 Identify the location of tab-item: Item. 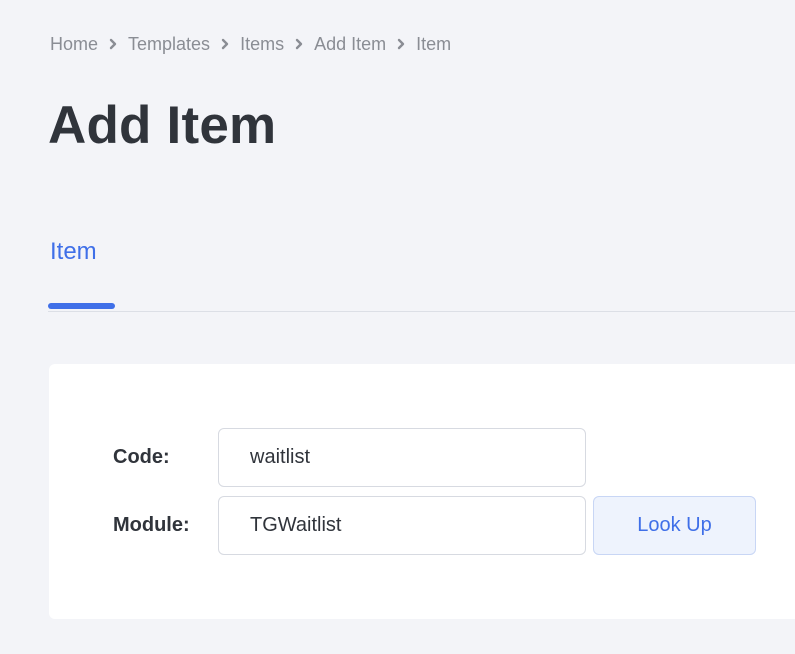
(73, 252).